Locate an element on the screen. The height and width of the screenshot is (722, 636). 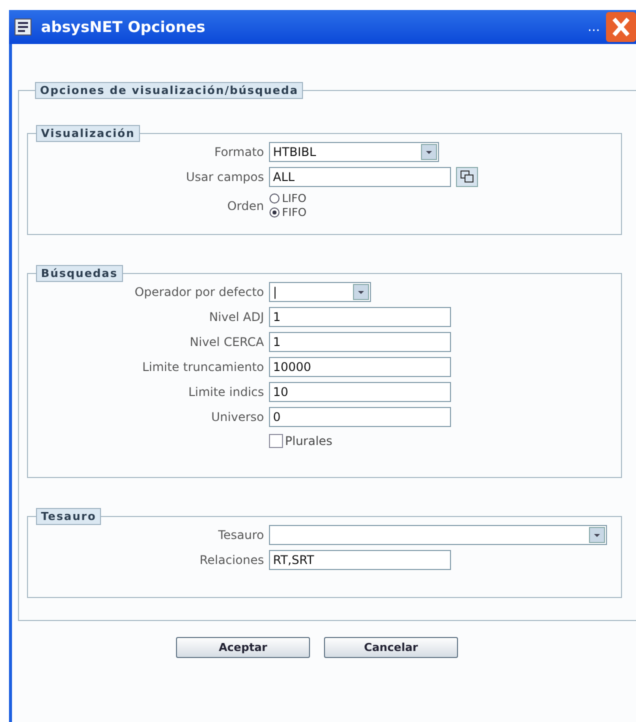
radio-label: LIFO is located at coordinates (294, 198).